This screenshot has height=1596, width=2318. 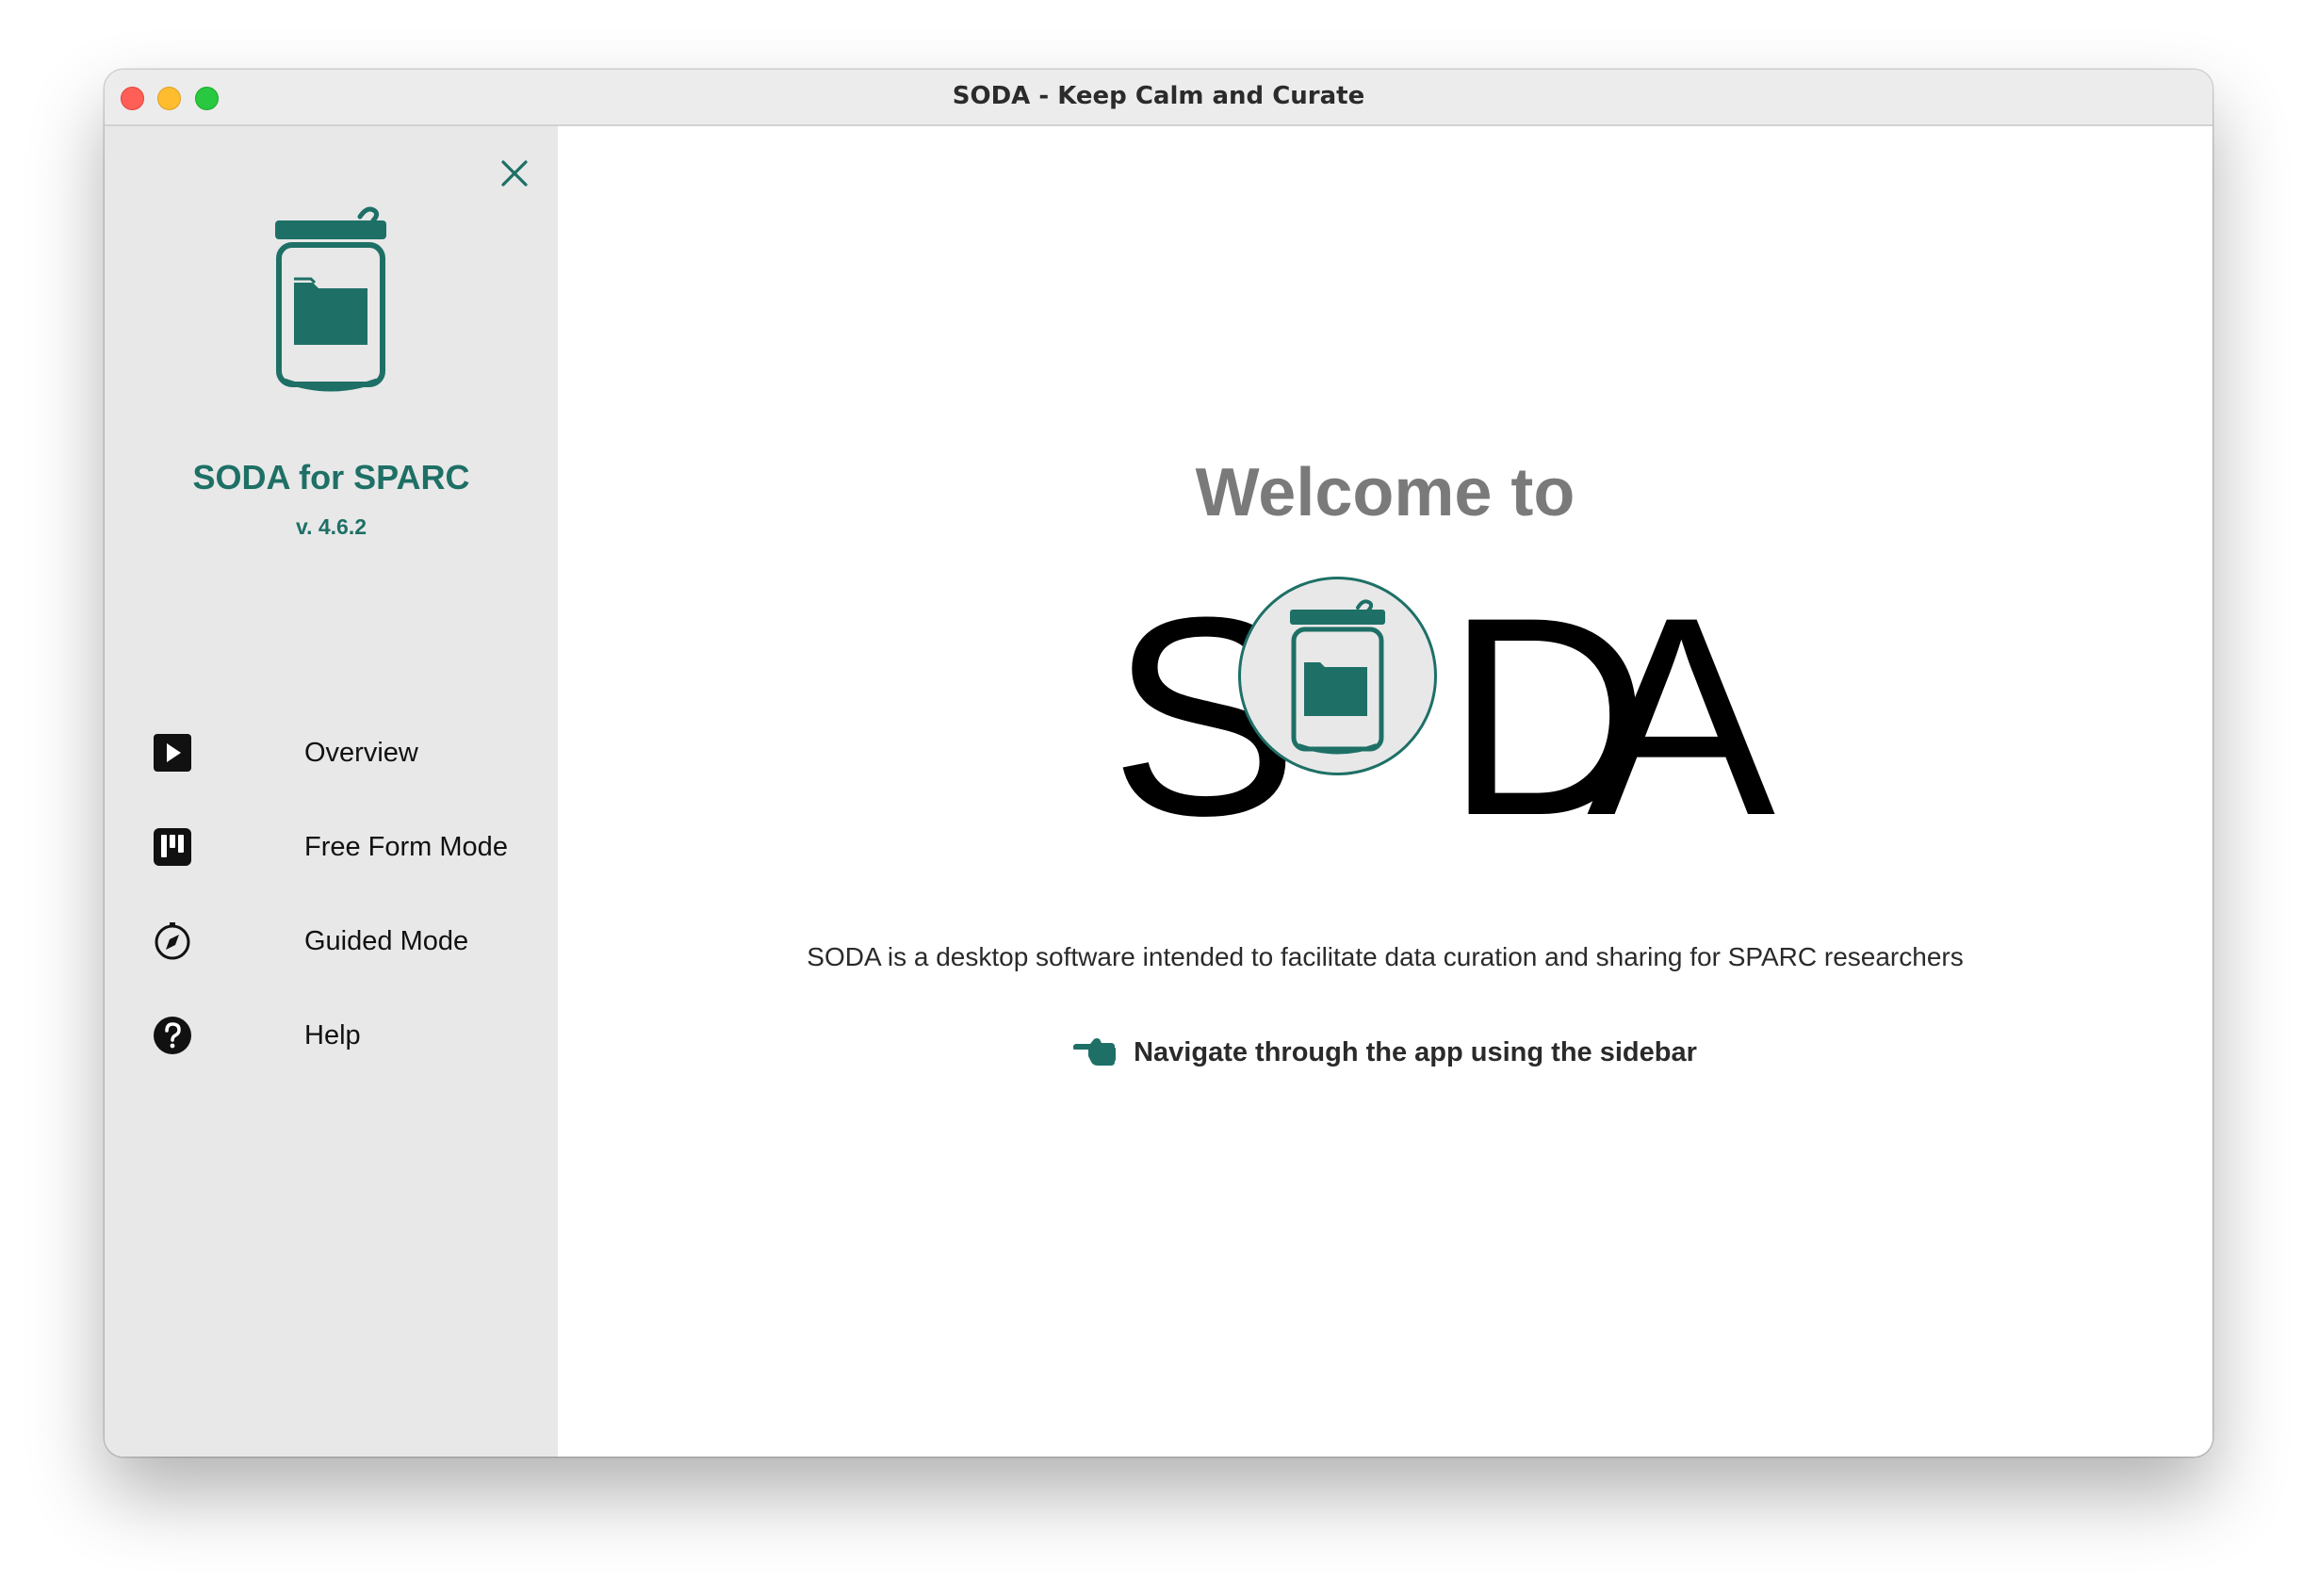 What do you see at coordinates (172, 1035) in the screenshot?
I see `question-circle-icon` at bounding box center [172, 1035].